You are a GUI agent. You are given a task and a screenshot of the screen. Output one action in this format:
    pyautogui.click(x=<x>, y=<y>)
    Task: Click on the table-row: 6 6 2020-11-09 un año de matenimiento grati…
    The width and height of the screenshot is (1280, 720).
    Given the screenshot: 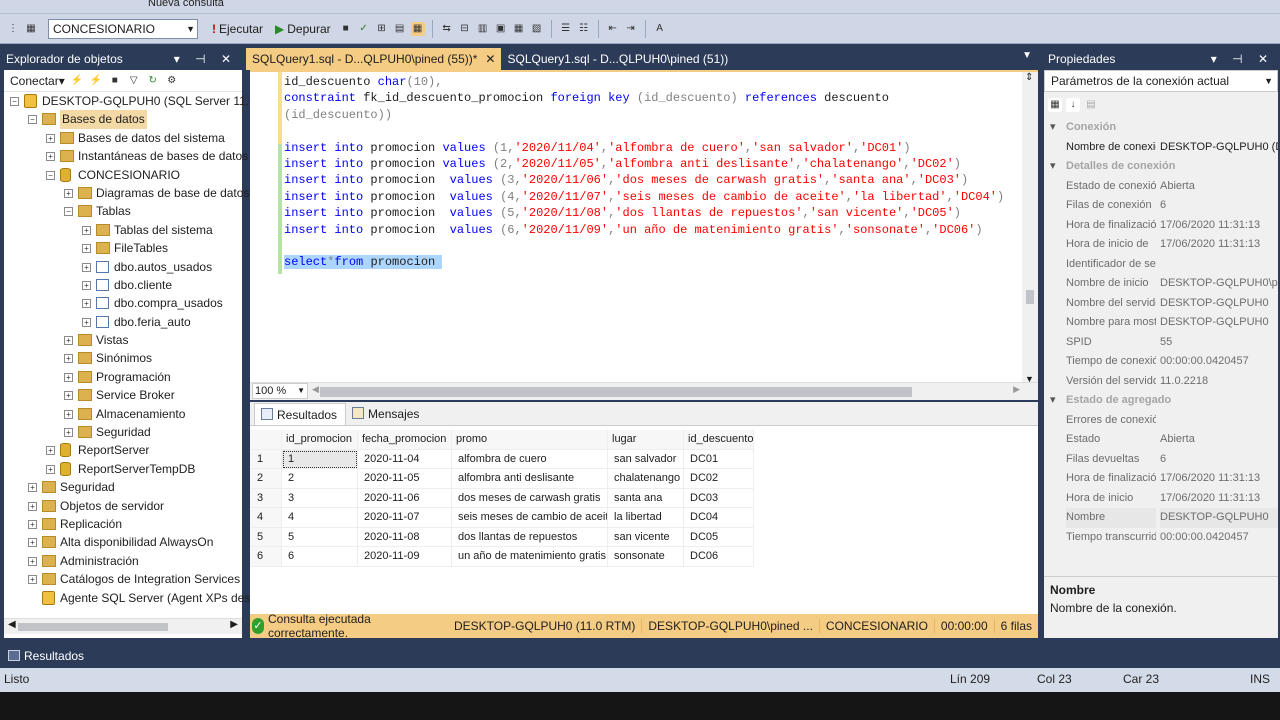 What is the action you would take?
    pyautogui.click(x=502, y=557)
    